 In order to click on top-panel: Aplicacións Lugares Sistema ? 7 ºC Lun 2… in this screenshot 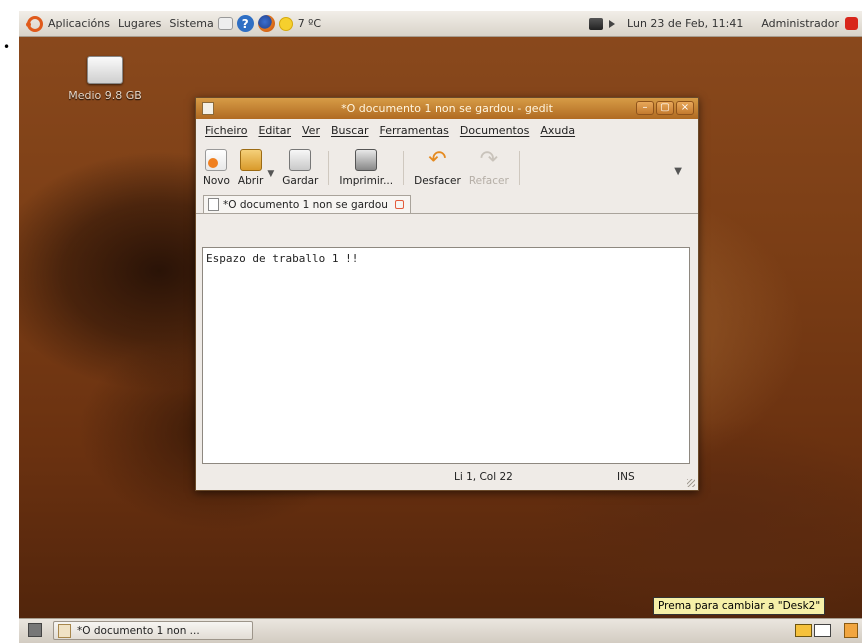, I will do `click(440, 24)`.